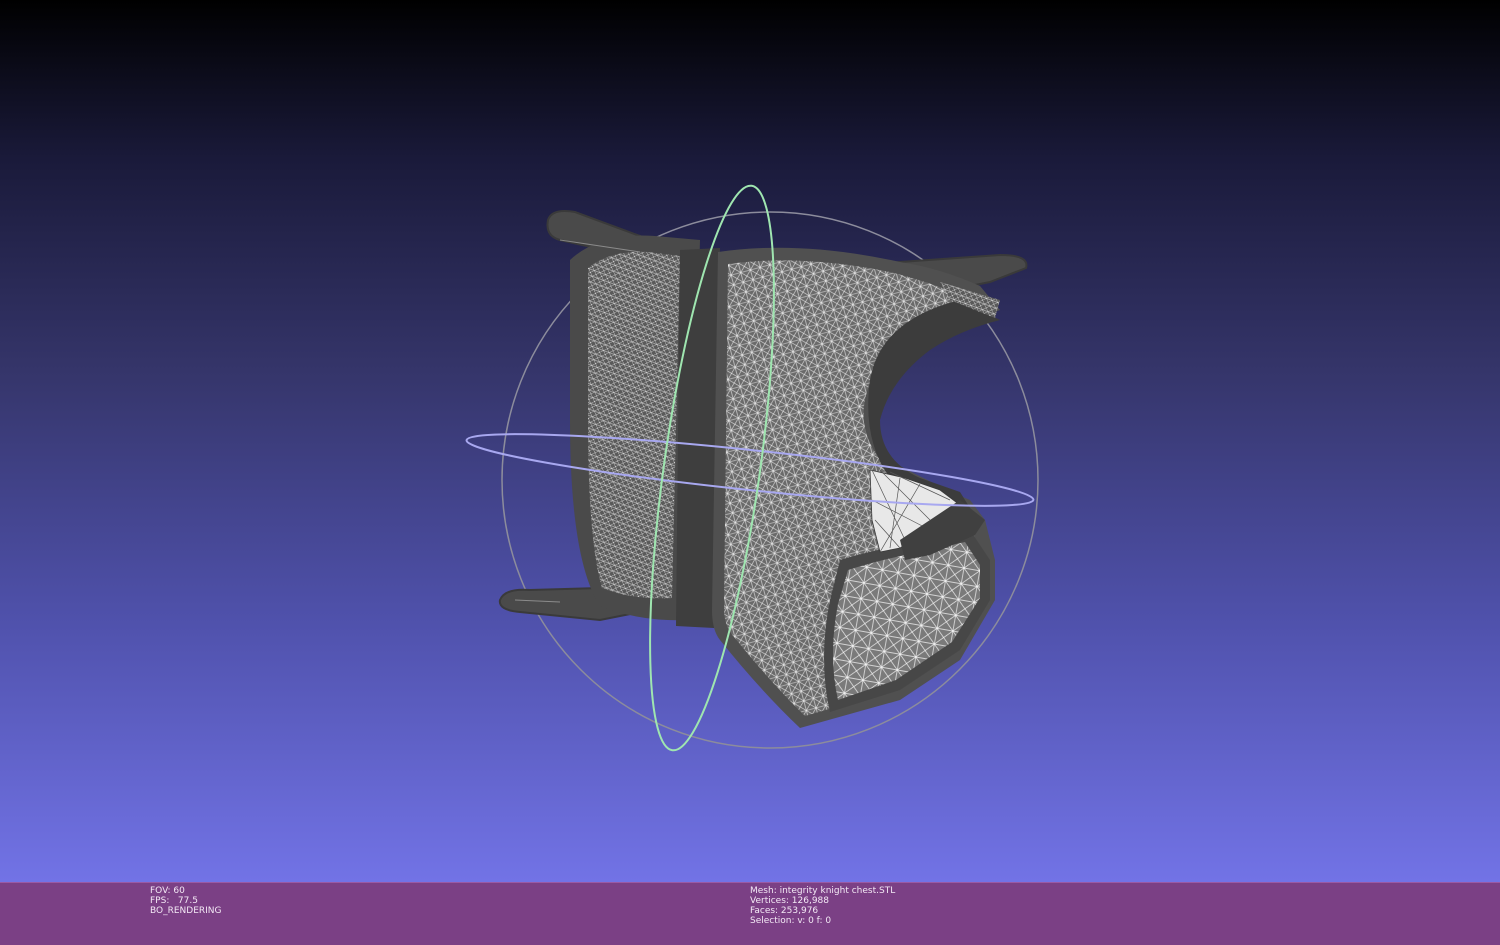  Describe the element at coordinates (174, 901) in the screenshot. I see `fps-text: FPS: 77.5` at that location.